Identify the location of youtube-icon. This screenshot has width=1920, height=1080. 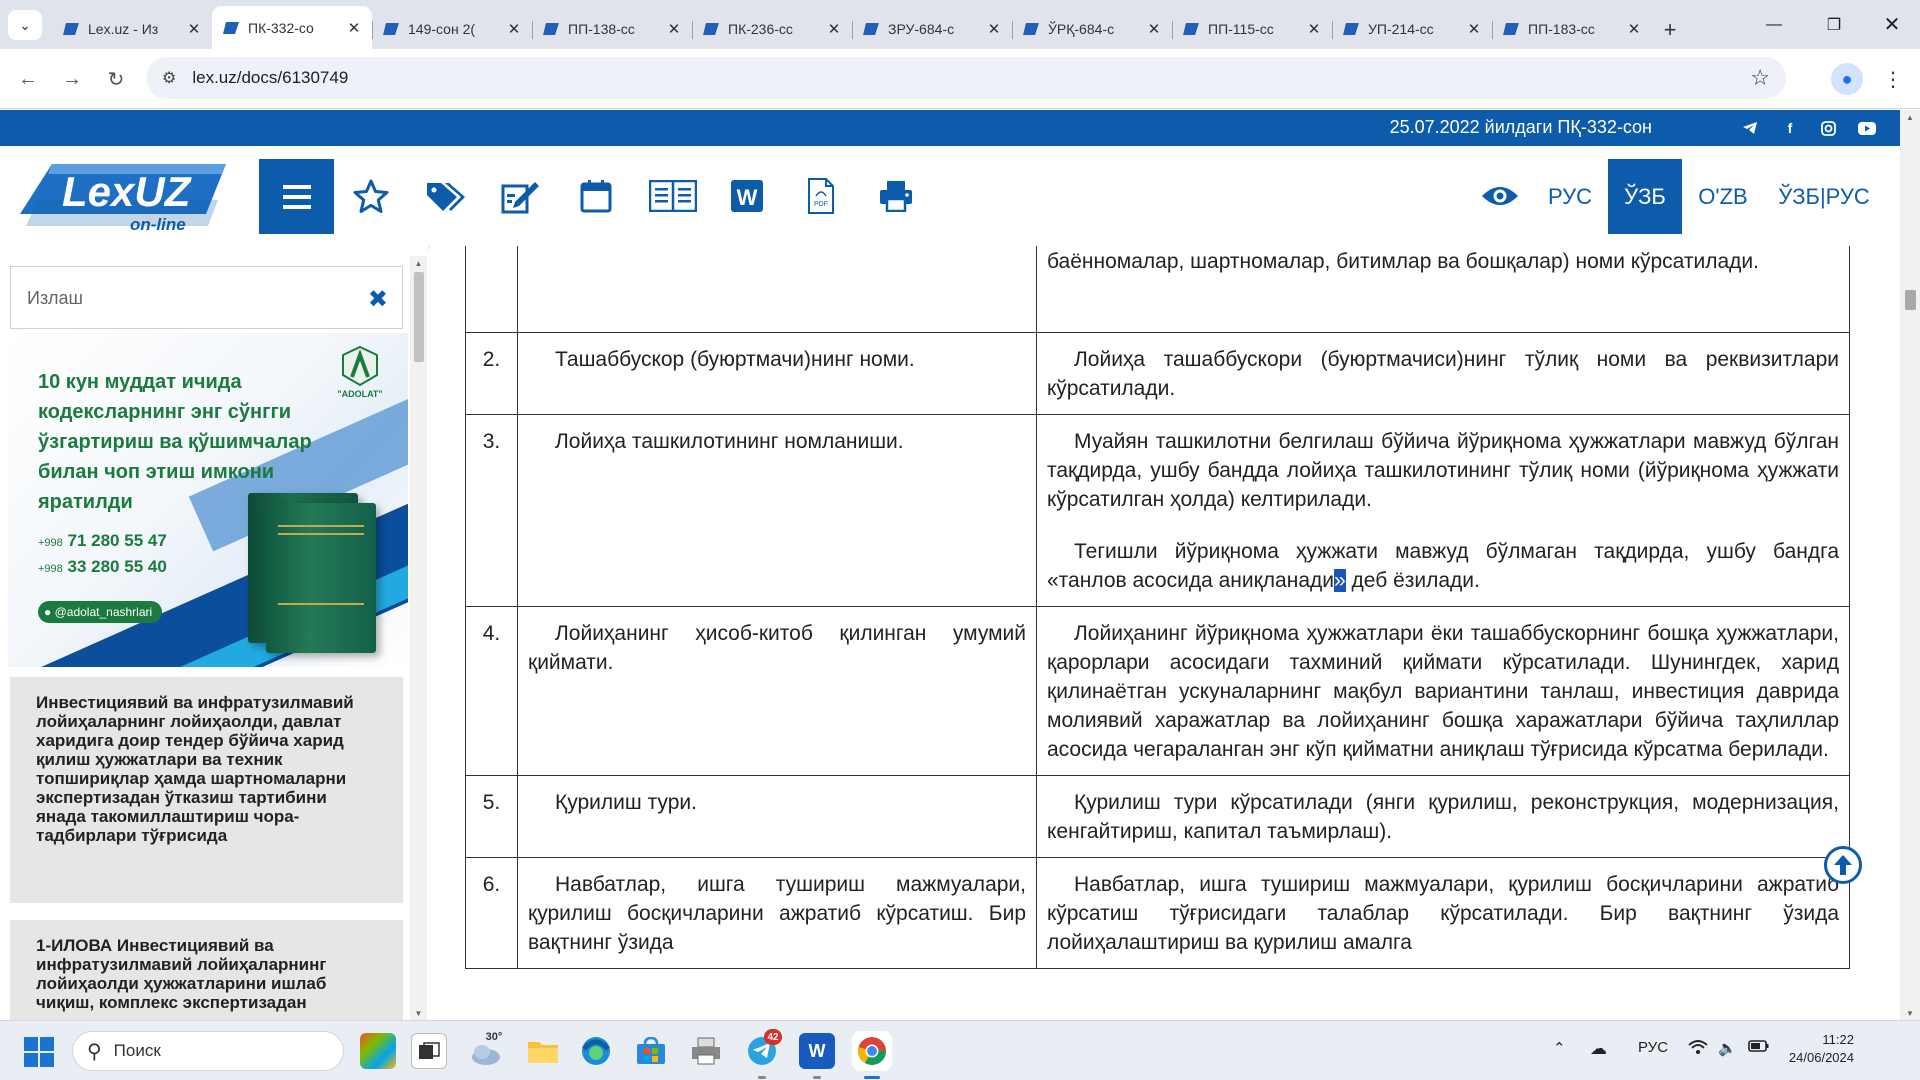
(1867, 128).